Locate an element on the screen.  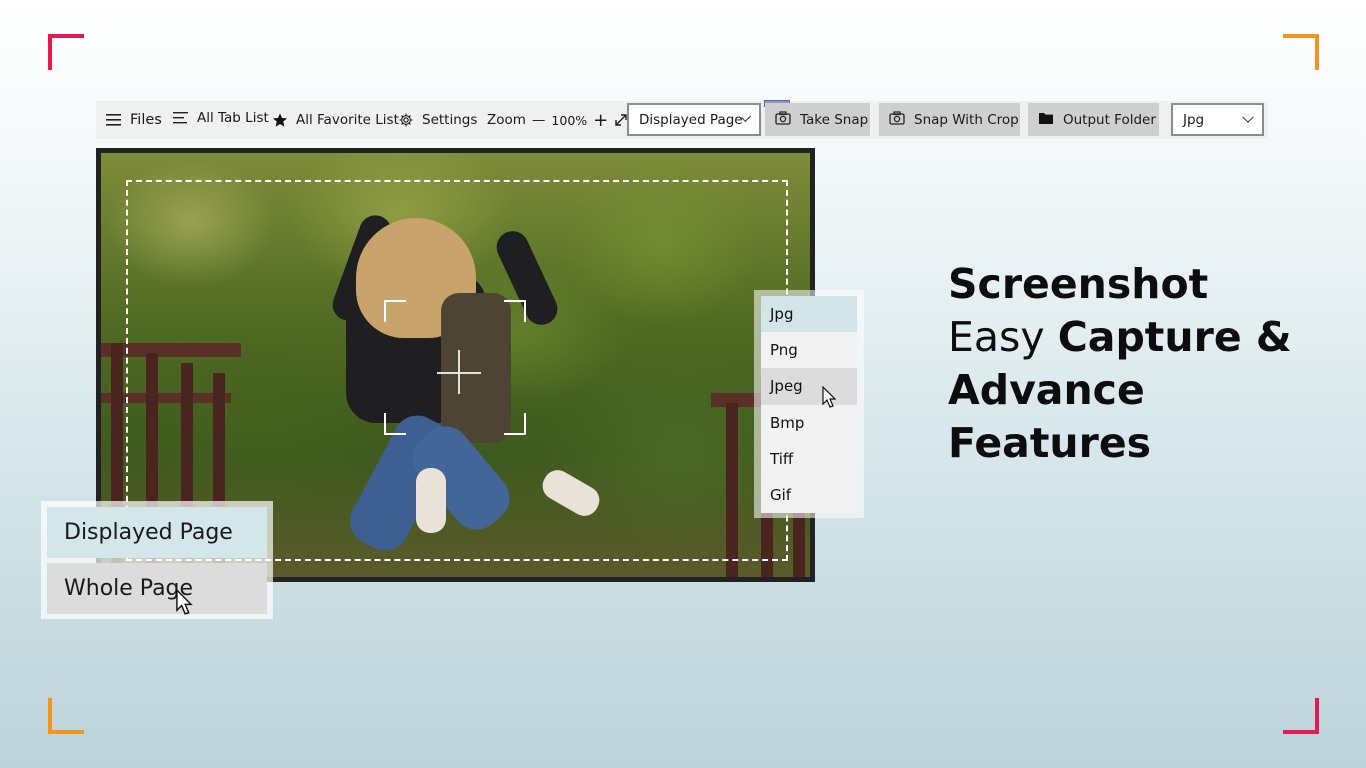
corner-bracket-bottom-right is located at coordinates (1301, 716).